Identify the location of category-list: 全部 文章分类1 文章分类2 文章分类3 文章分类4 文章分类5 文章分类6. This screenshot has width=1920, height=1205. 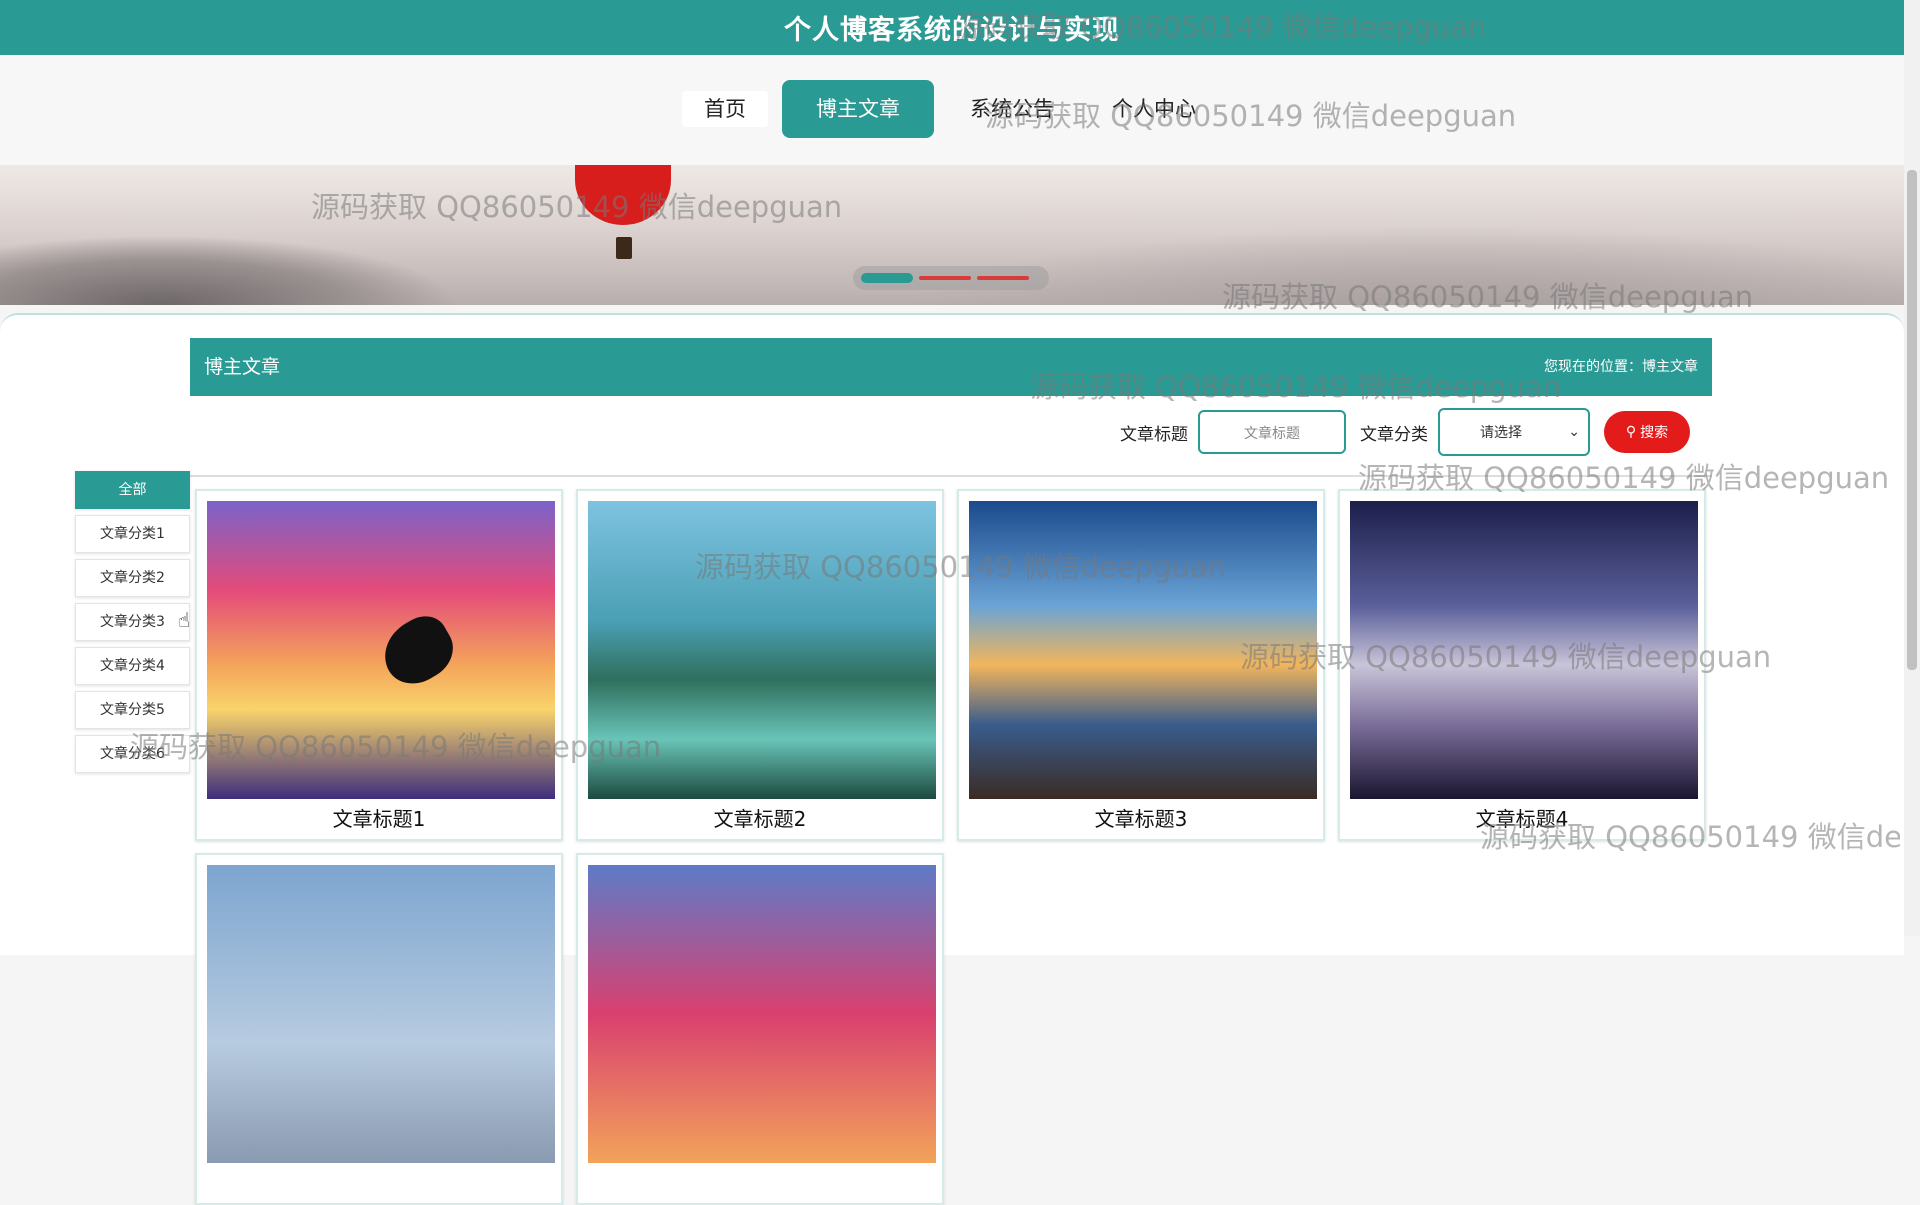
(132, 625).